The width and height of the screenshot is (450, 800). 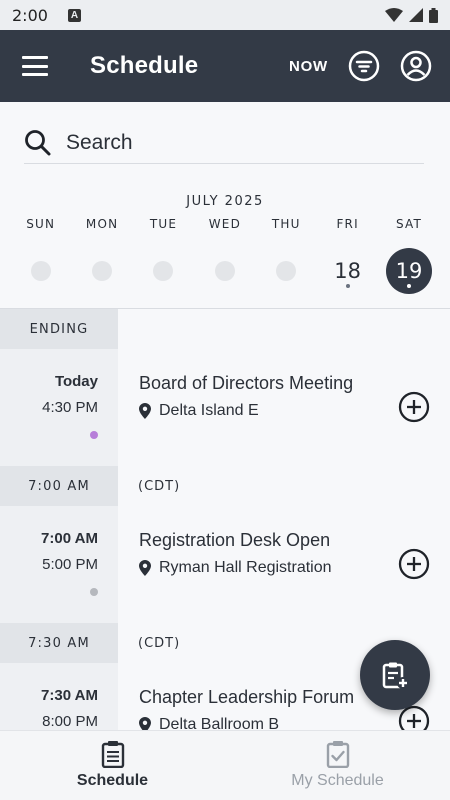 I want to click on calendar-day-number: 19, so click(x=409, y=271).